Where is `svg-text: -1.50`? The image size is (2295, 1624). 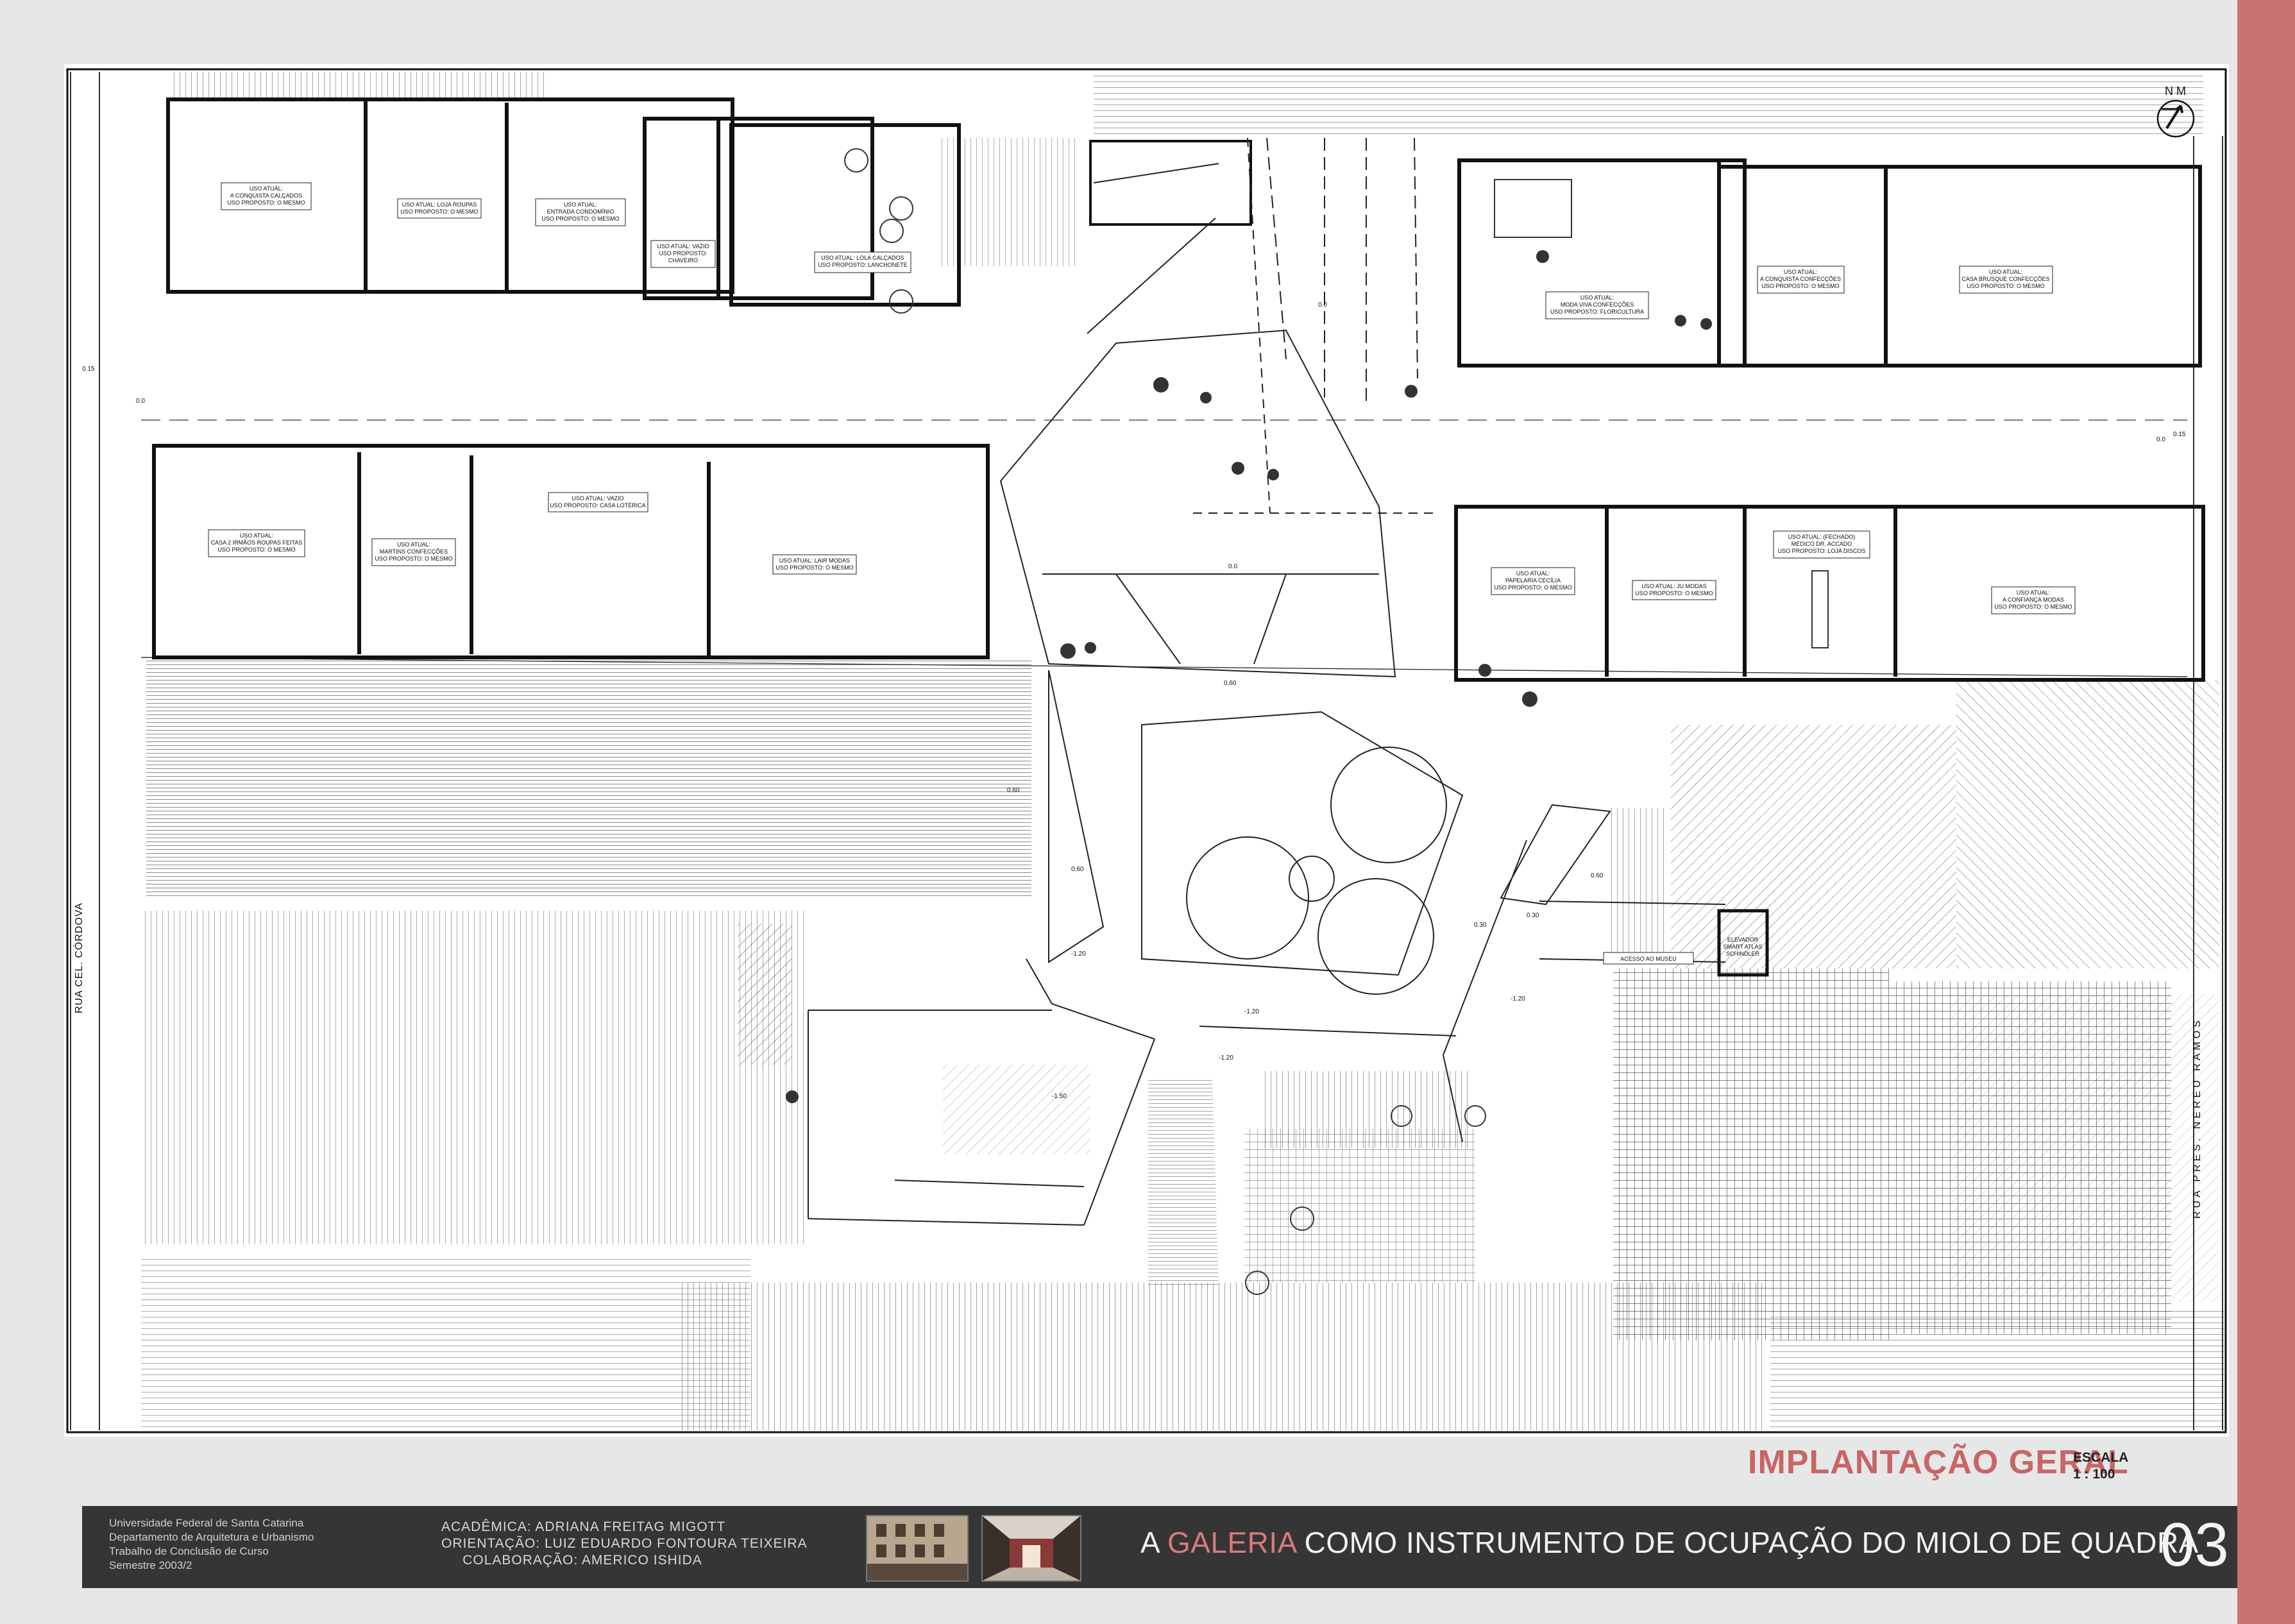
svg-text: -1.50 is located at coordinates (1059, 1096).